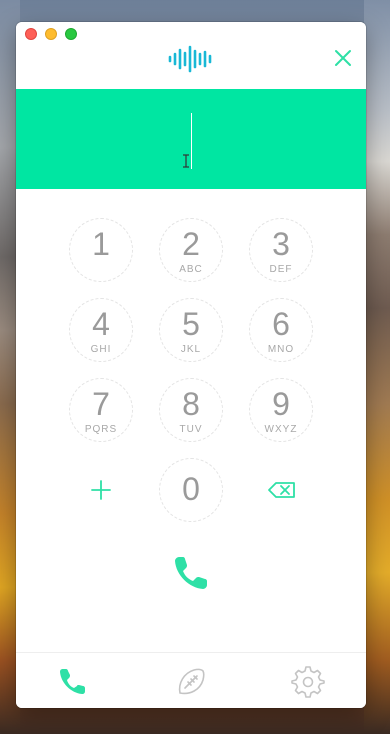  I want to click on key-2: 2 ABC, so click(191, 250).